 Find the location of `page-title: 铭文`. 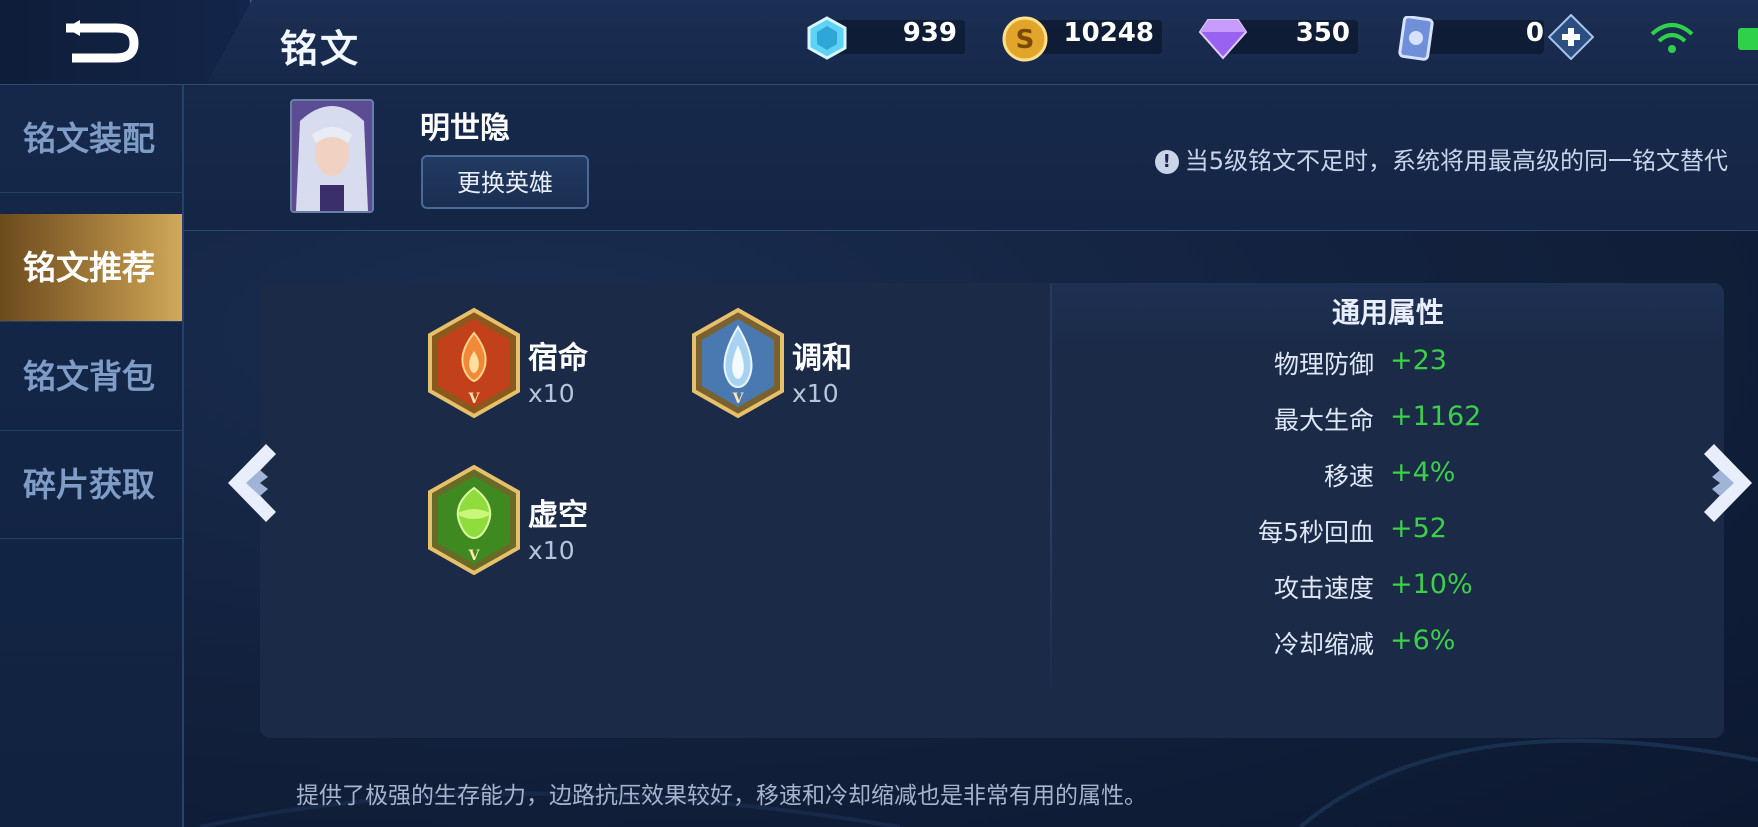

page-title: 铭文 is located at coordinates (320, 49).